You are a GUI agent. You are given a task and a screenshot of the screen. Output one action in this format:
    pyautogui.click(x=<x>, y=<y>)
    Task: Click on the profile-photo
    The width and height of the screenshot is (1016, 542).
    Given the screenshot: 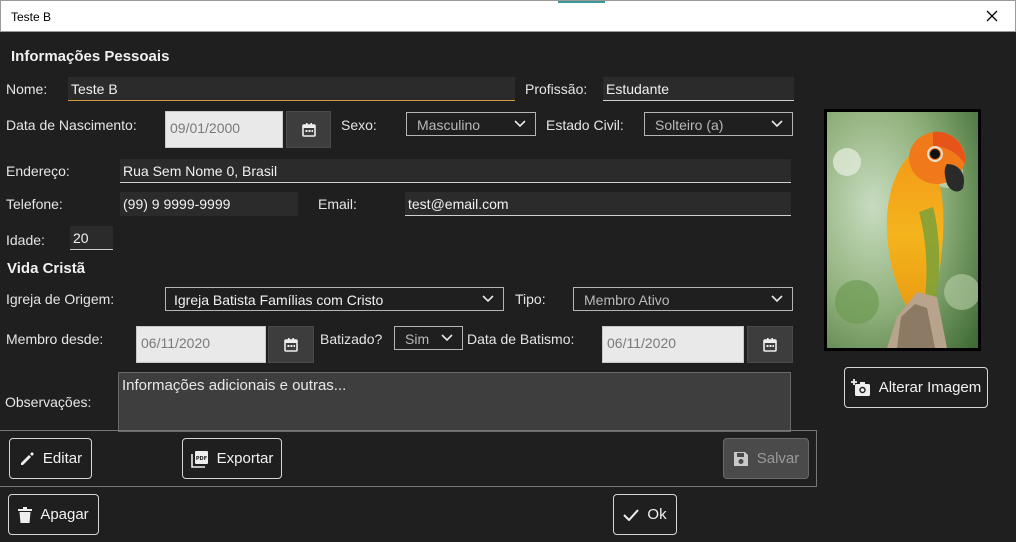 What is the action you would take?
    pyautogui.click(x=902, y=230)
    